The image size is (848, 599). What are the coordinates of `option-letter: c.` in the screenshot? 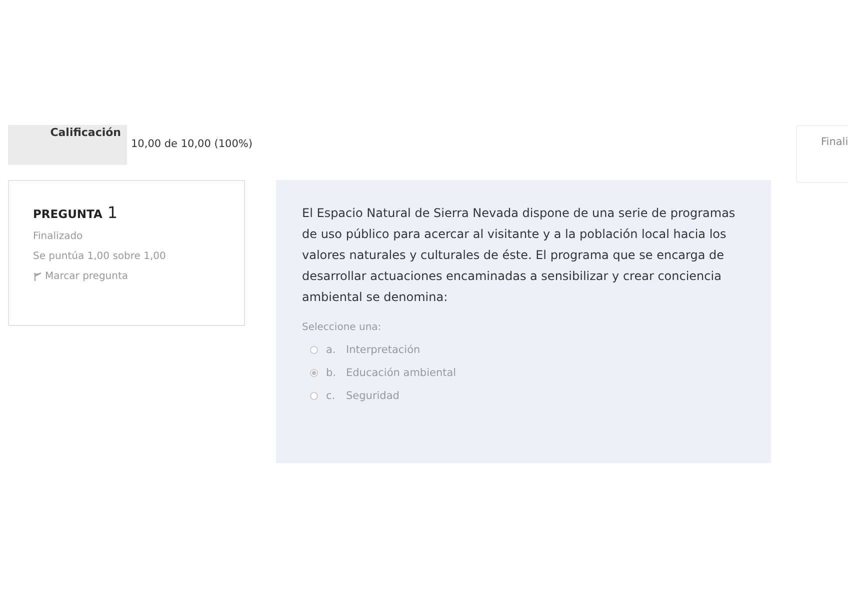 It's located at (331, 396).